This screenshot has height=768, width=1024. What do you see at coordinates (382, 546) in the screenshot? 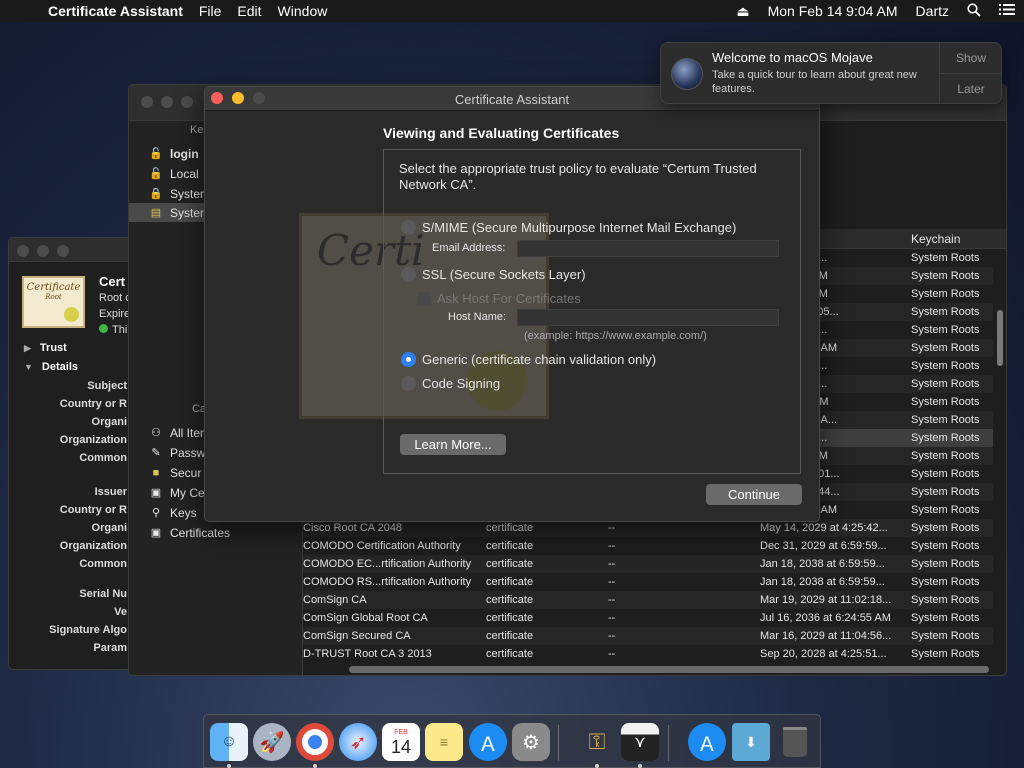
I see `cert-name-cell: COMODO Certification Authority` at bounding box center [382, 546].